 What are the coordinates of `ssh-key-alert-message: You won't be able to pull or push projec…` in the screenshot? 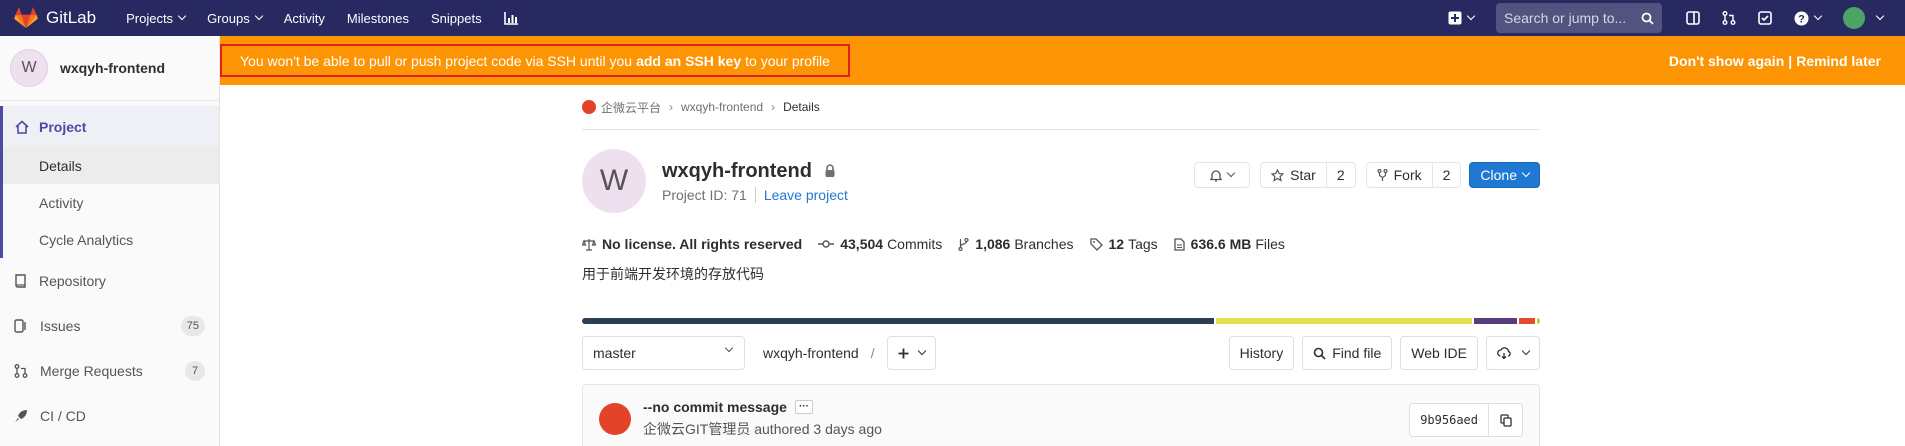 It's located at (535, 60).